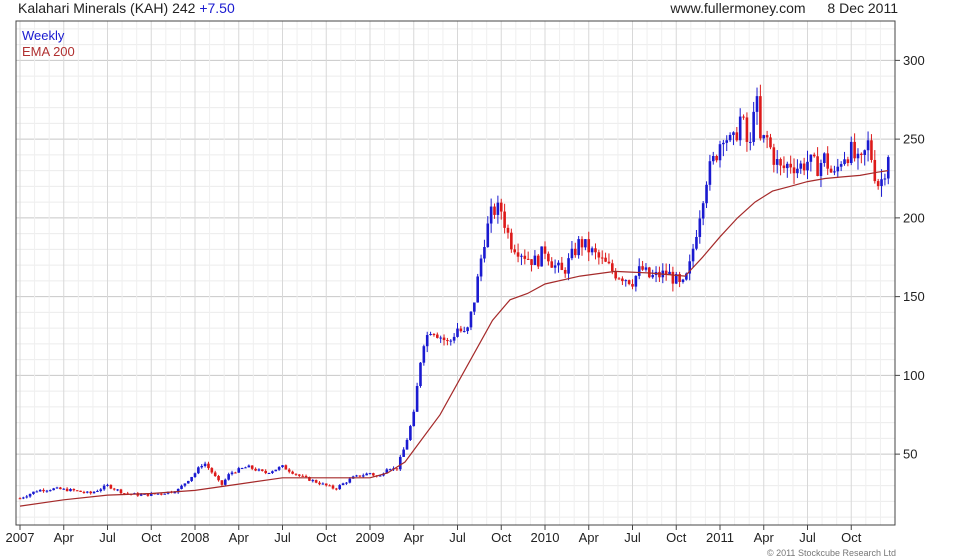 This screenshot has width=980, height=560. What do you see at coordinates (545, 537) in the screenshot?
I see `x-tick-label: 2010` at bounding box center [545, 537].